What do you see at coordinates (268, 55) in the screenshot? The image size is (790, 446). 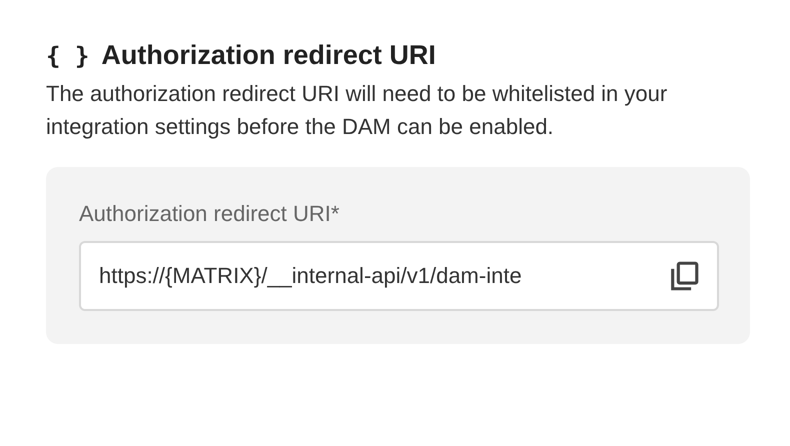 I see `section-title: Authorization redirect URI` at bounding box center [268, 55].